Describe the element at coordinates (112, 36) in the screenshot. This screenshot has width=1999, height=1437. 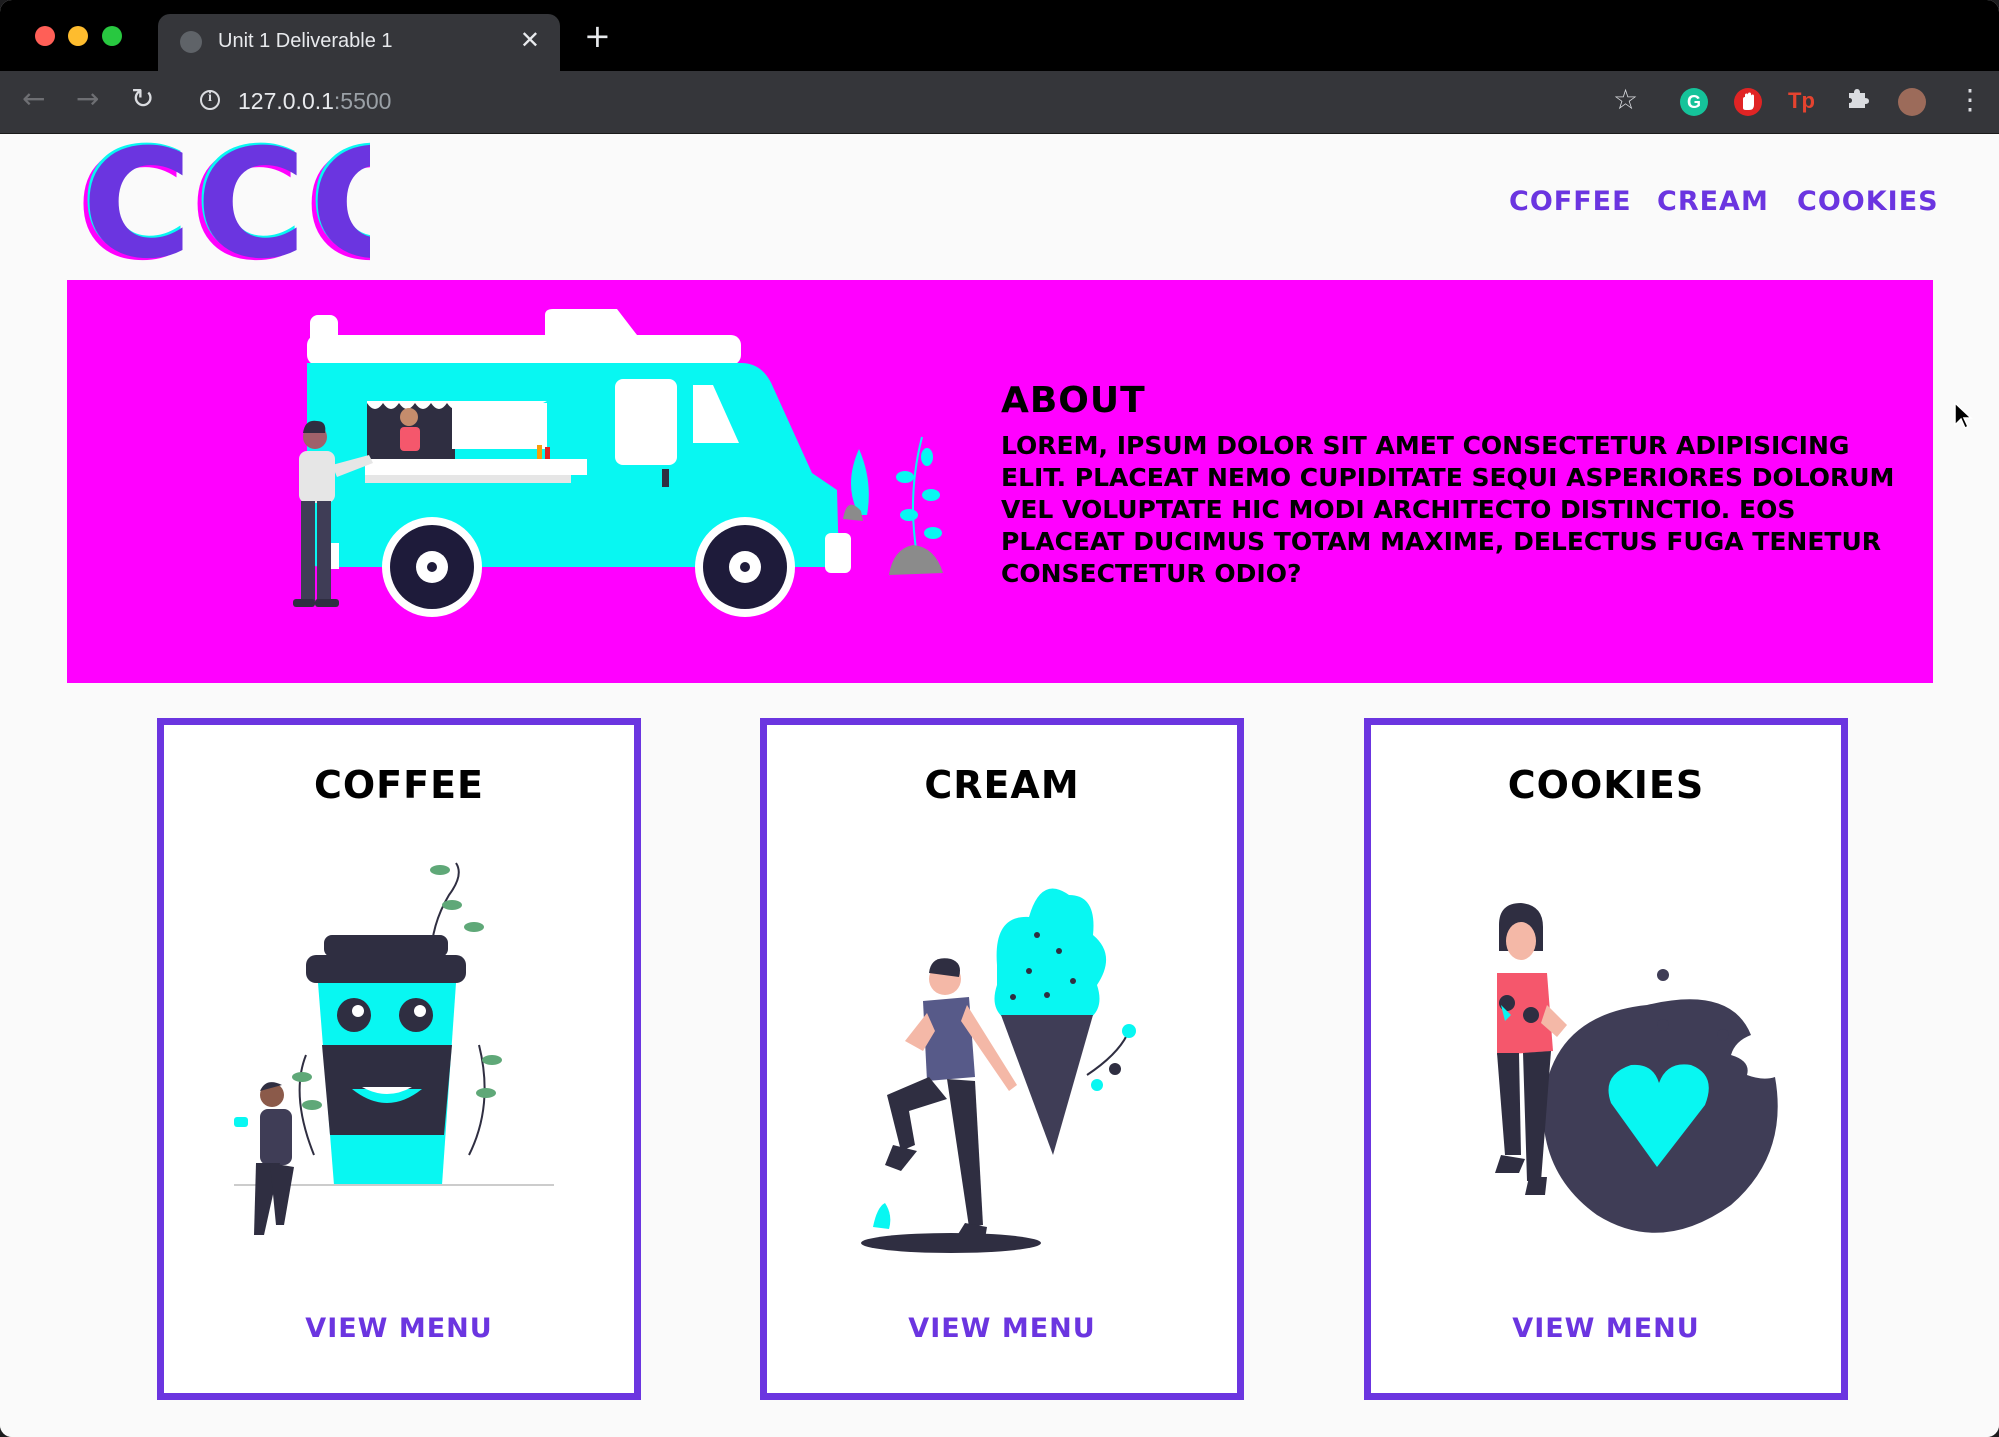
I see `maximize-window-button` at that location.